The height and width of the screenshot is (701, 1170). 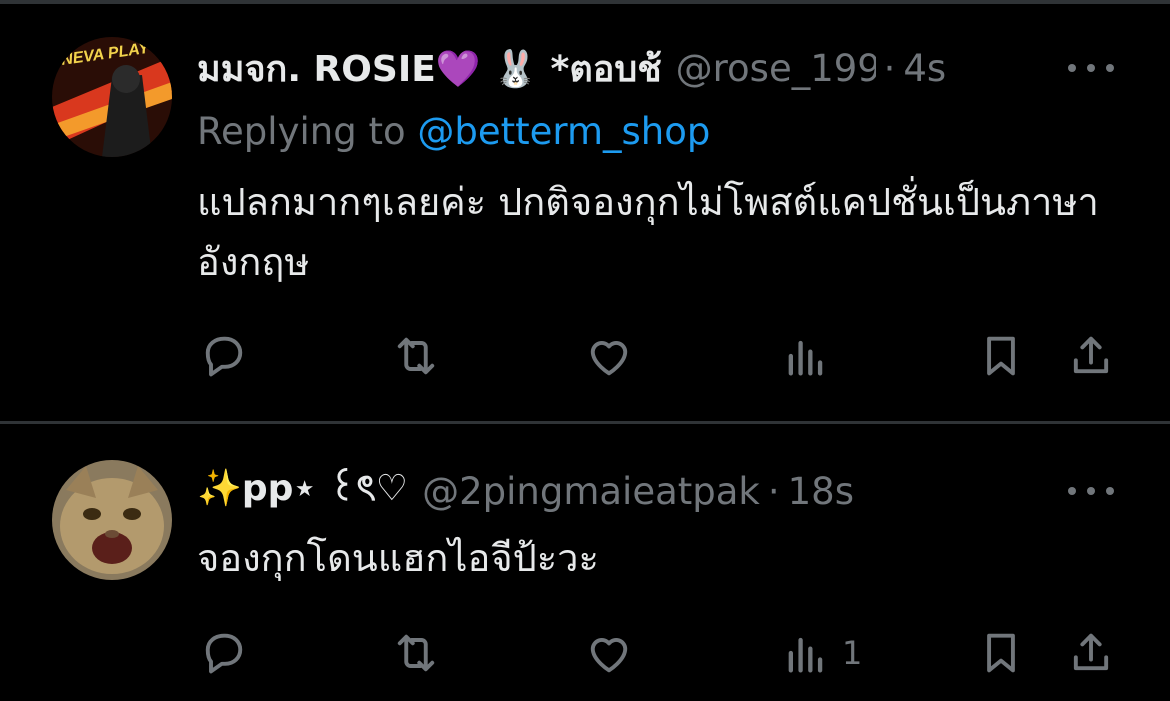 I want to click on tweet-text: จองกุกโดนแฮกไอจีป้ะวะ, so click(x=398, y=558).